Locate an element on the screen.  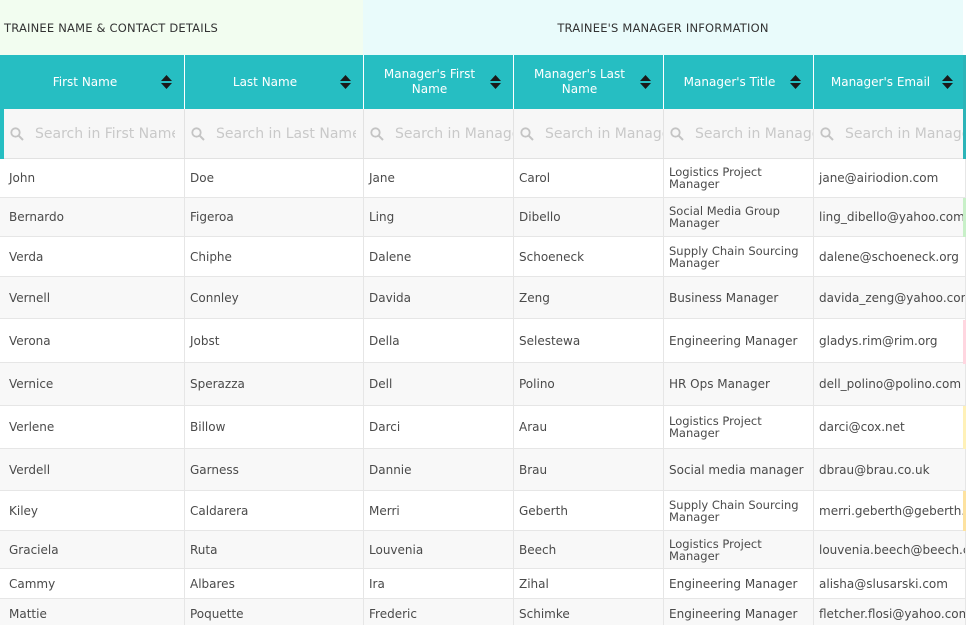
column-header-manager-first-name: Manager's First Name is located at coordinates (439, 82).